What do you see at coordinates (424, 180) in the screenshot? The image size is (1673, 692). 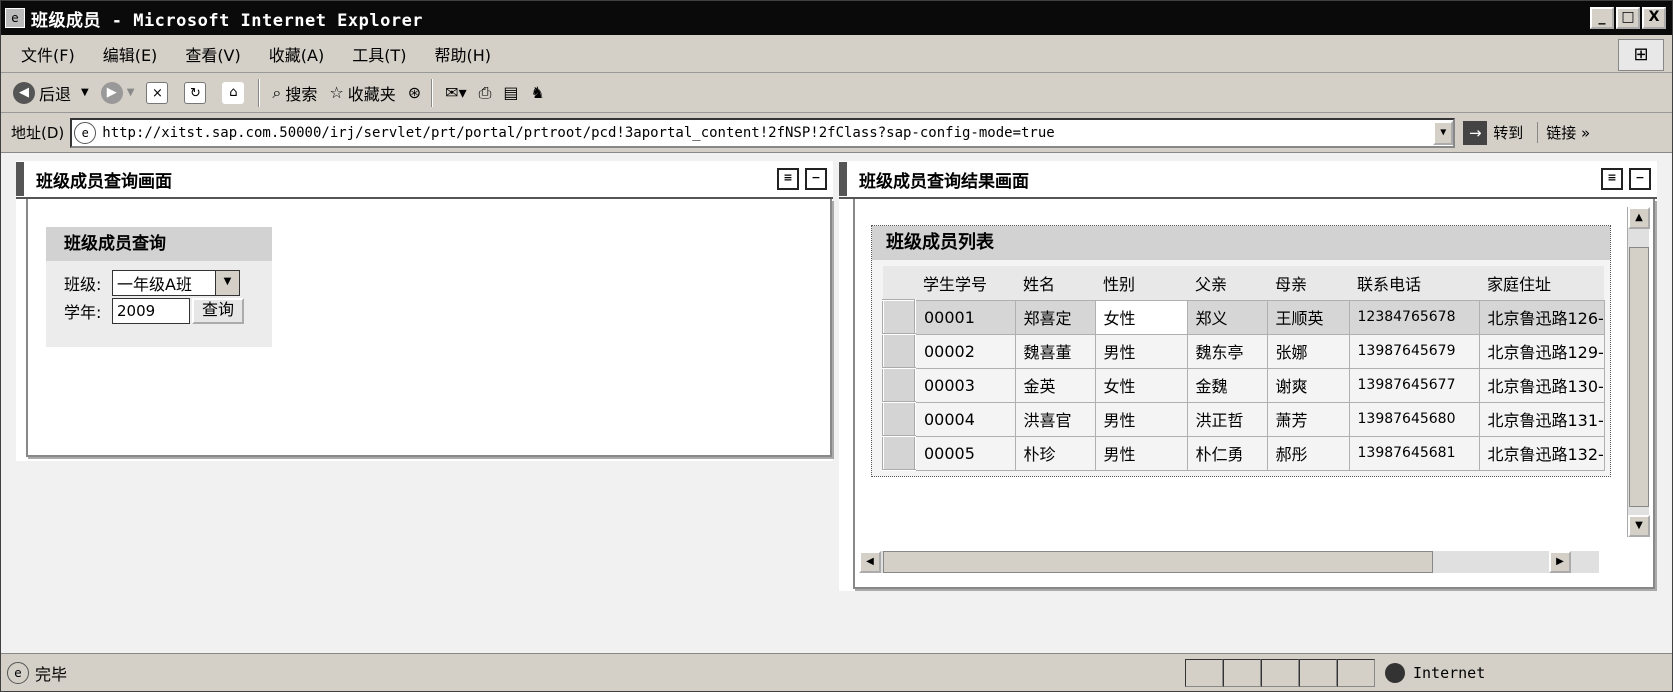 I see `query-iview-header: 班级成员查询画面 ≡ −` at bounding box center [424, 180].